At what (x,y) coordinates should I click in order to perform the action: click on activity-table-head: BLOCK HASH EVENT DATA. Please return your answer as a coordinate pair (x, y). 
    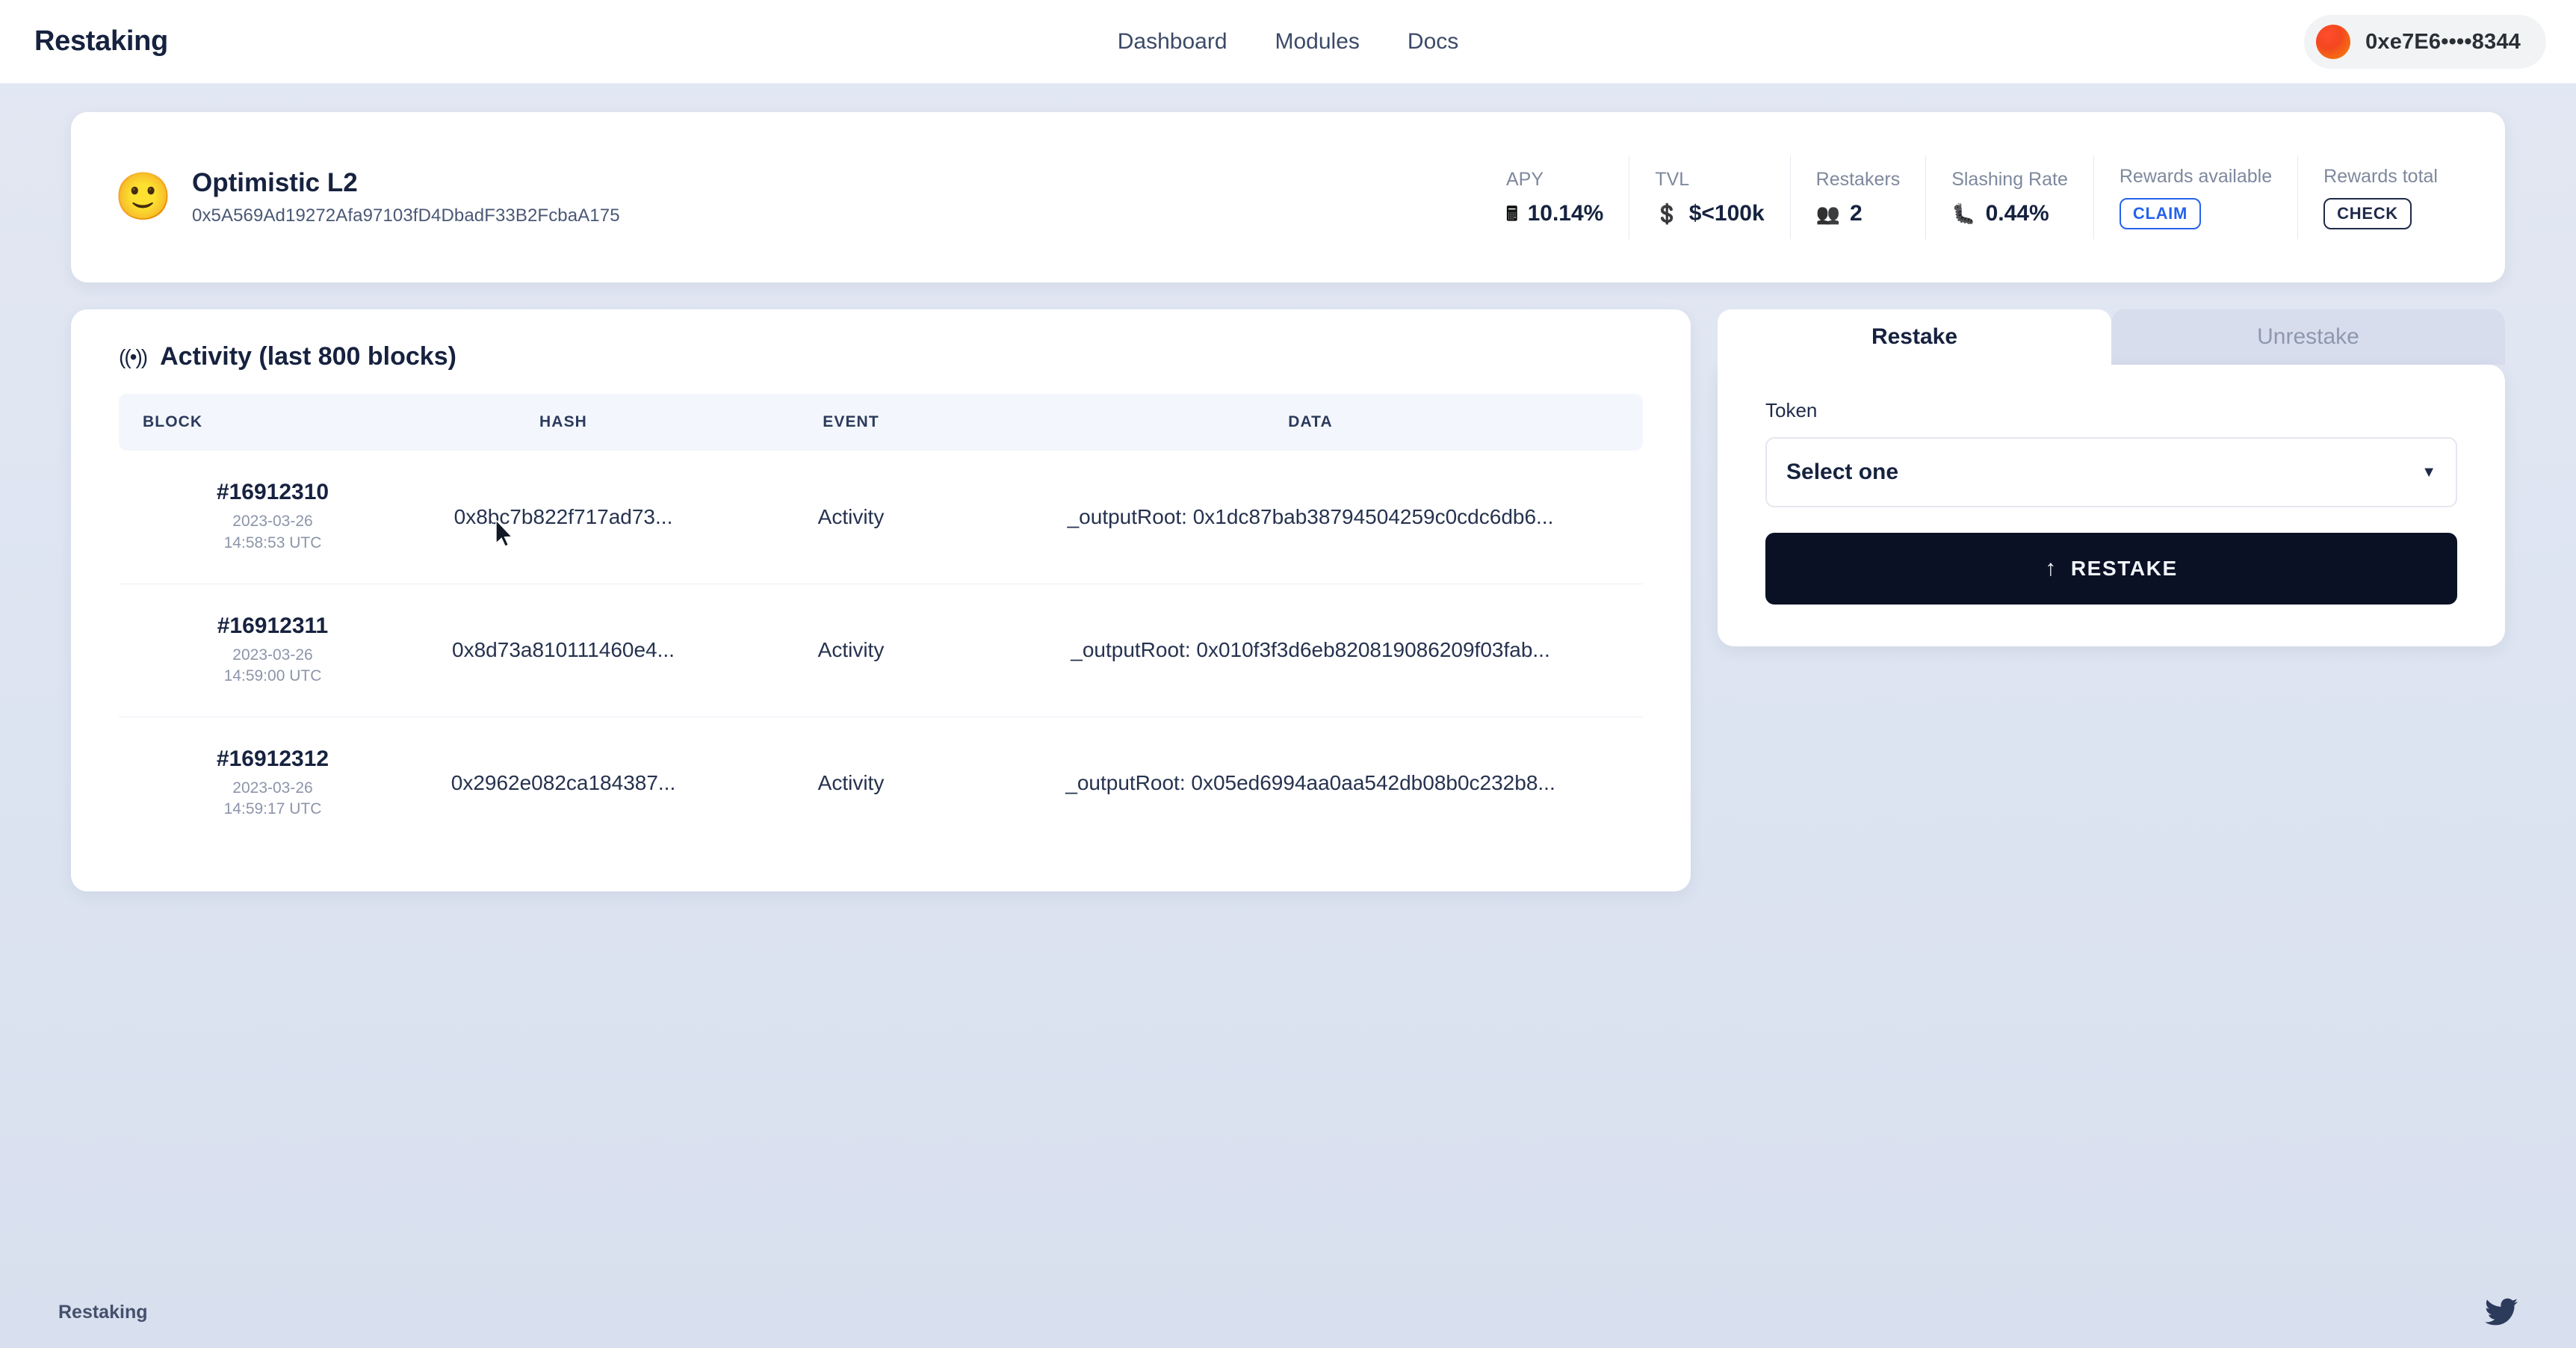
    Looking at the image, I should click on (881, 422).